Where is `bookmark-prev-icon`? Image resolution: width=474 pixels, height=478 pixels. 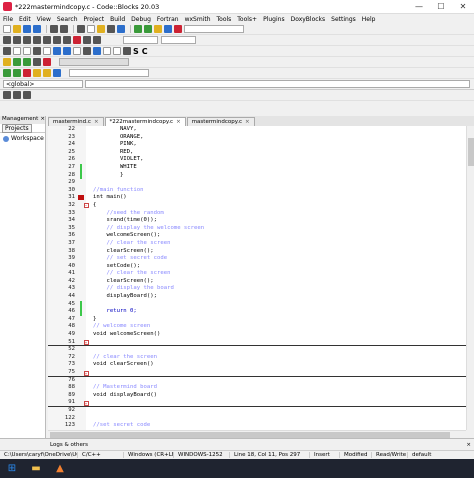 bookmark-prev-icon is located at coordinates (37, 73).